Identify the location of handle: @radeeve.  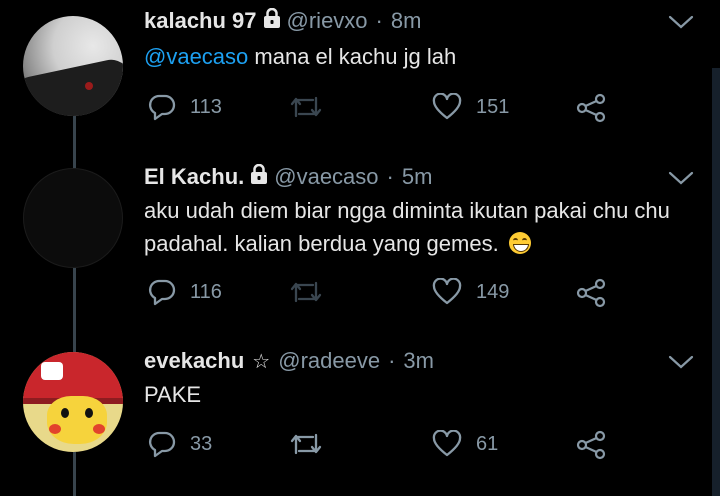
(329, 361).